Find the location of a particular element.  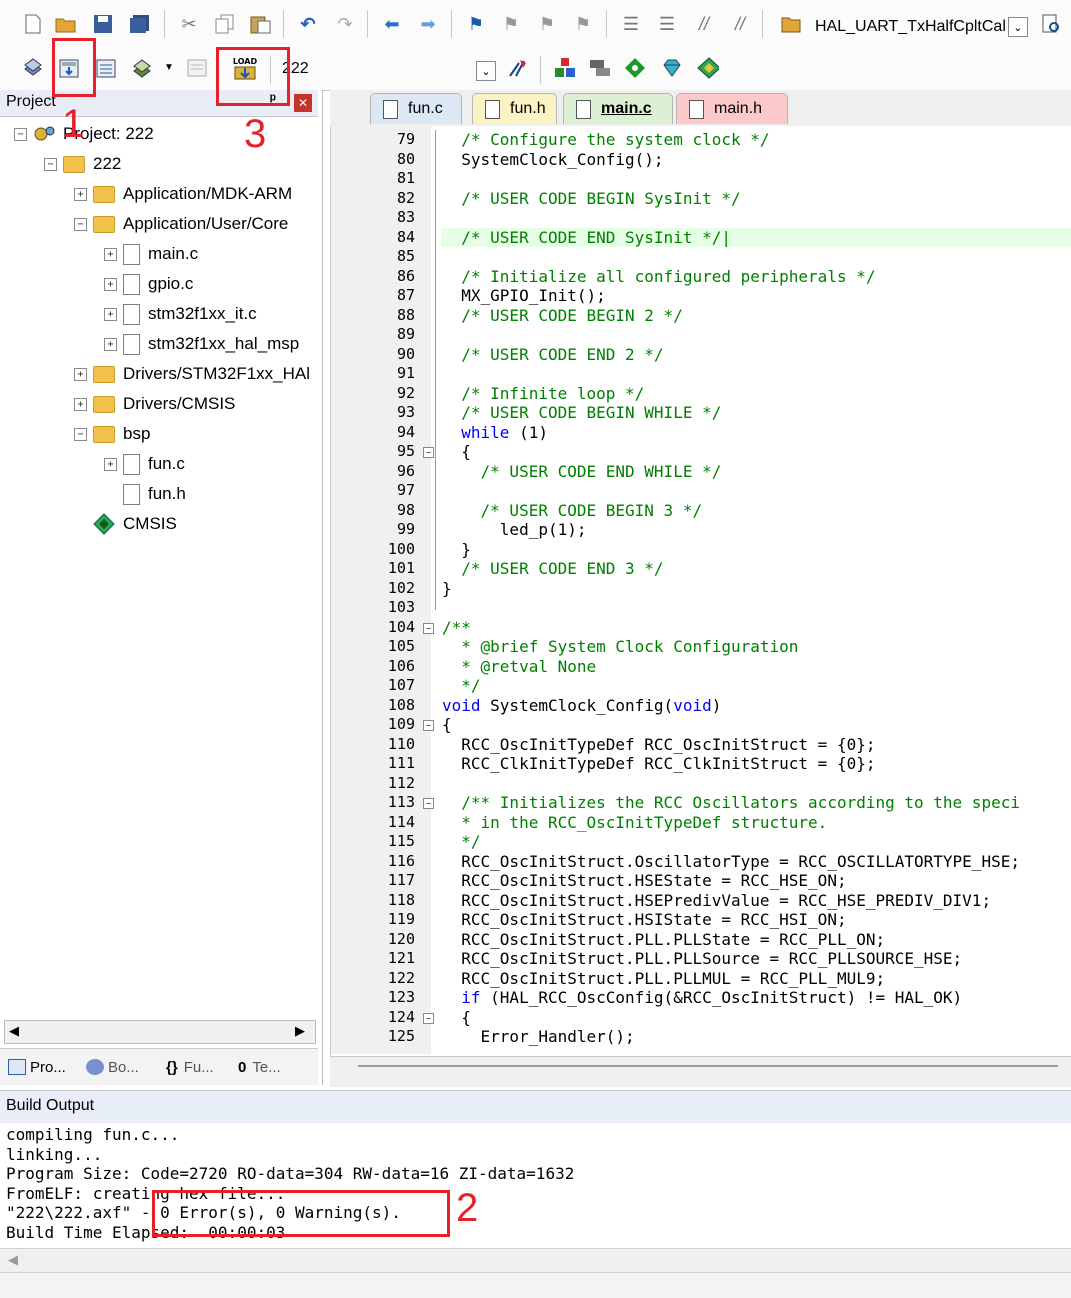

rebuild-icon is located at coordinates (106, 68).